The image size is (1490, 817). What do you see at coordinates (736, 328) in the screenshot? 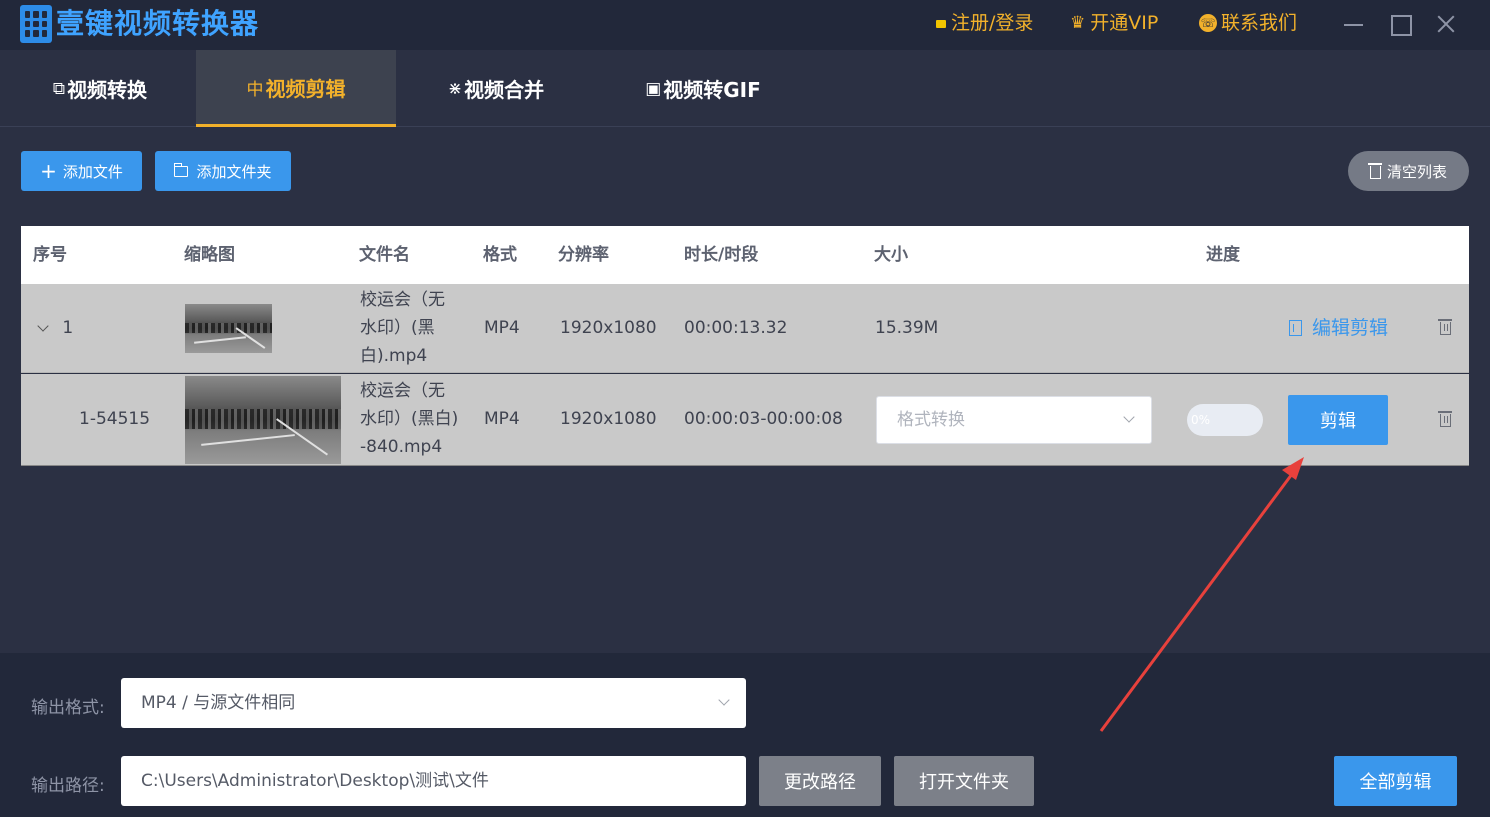
I see `row-duration: 00:00:13.32` at bounding box center [736, 328].